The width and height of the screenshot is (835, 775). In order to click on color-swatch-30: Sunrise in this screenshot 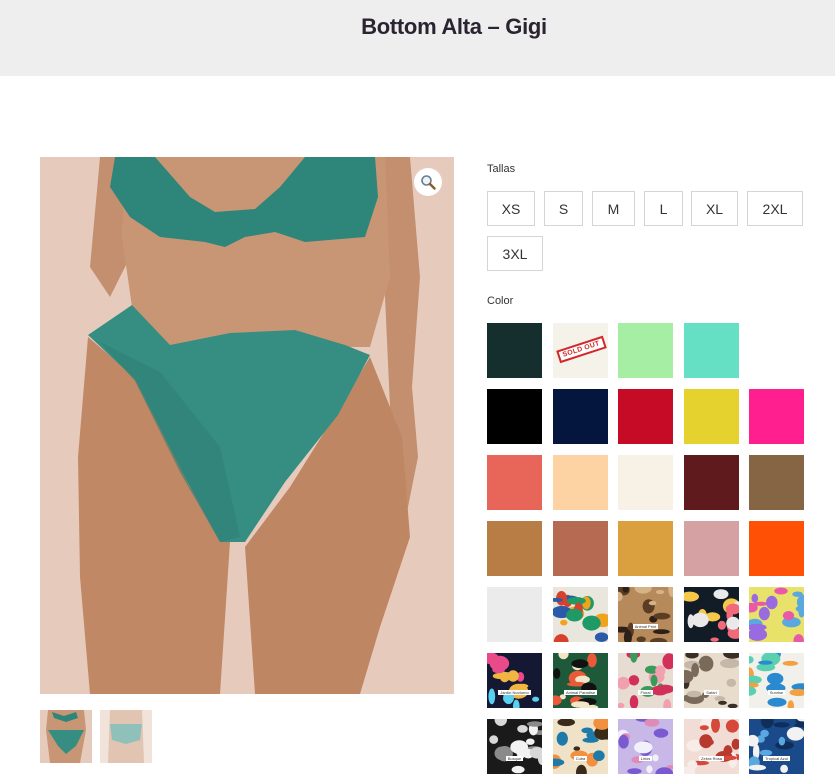, I will do `click(776, 680)`.